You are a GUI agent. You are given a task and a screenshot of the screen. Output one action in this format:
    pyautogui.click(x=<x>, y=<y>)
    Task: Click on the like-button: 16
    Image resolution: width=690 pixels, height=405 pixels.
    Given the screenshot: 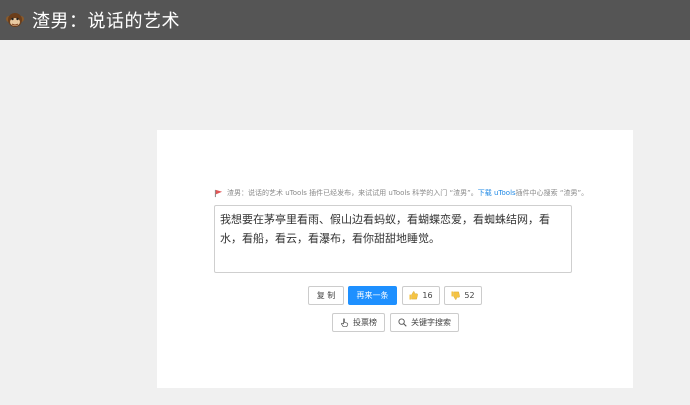 What is the action you would take?
    pyautogui.click(x=421, y=295)
    